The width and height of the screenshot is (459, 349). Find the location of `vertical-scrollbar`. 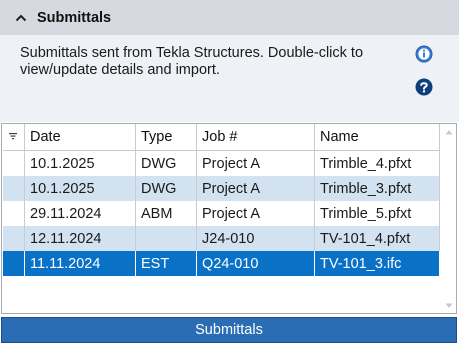

vertical-scrollbar is located at coordinates (449, 218).